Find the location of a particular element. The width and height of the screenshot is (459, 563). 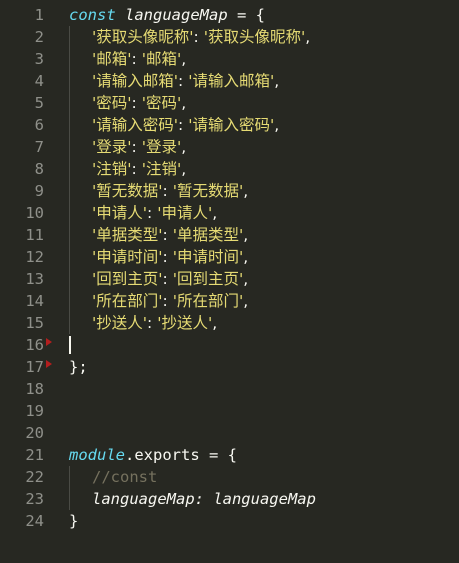

code-text: '邮箱': '邮箱', is located at coordinates (139, 59).